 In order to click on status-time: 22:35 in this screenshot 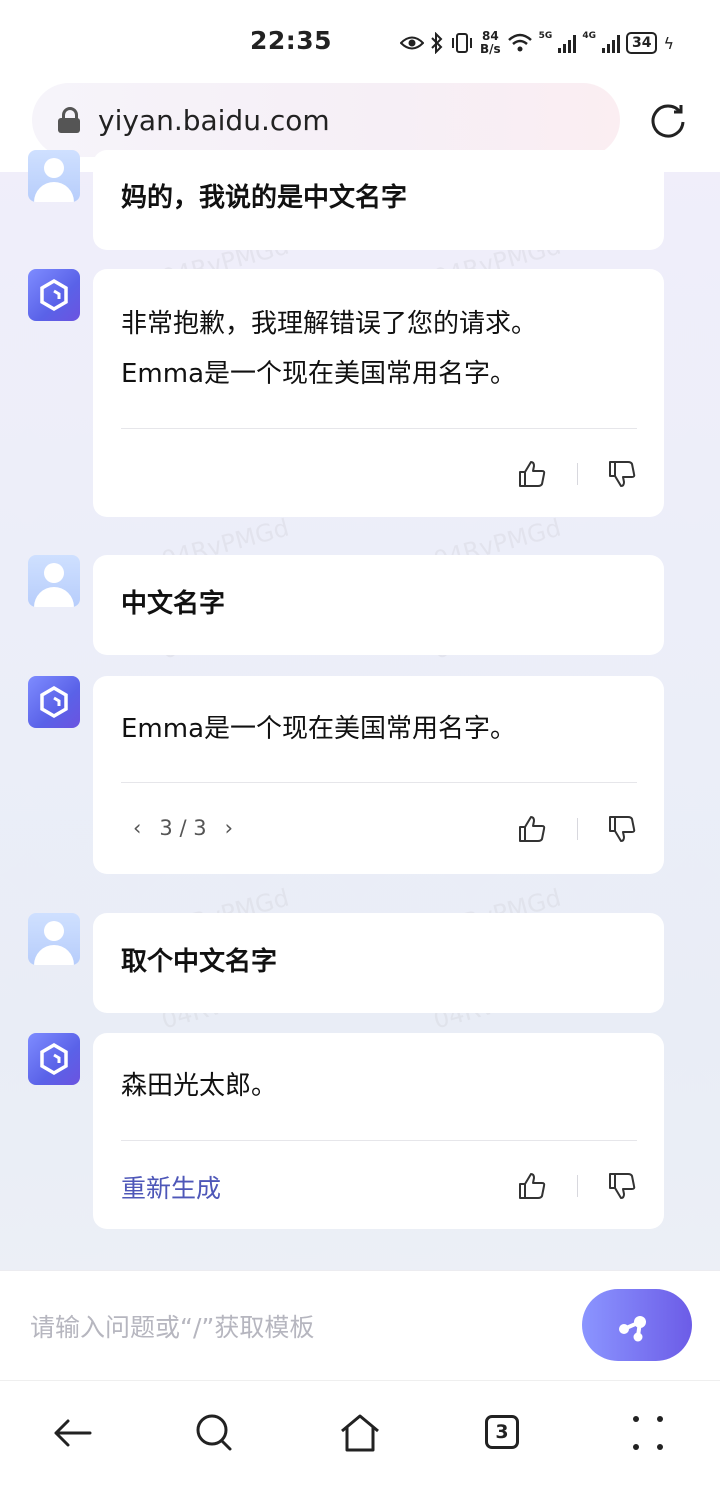, I will do `click(291, 40)`.